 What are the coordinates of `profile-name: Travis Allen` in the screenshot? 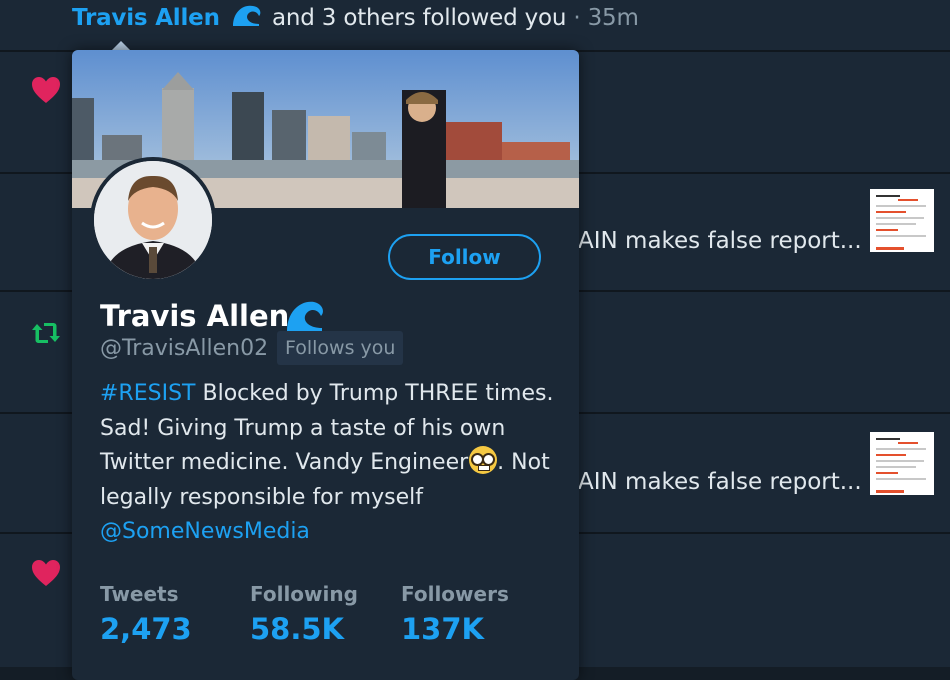 It's located at (194, 316).